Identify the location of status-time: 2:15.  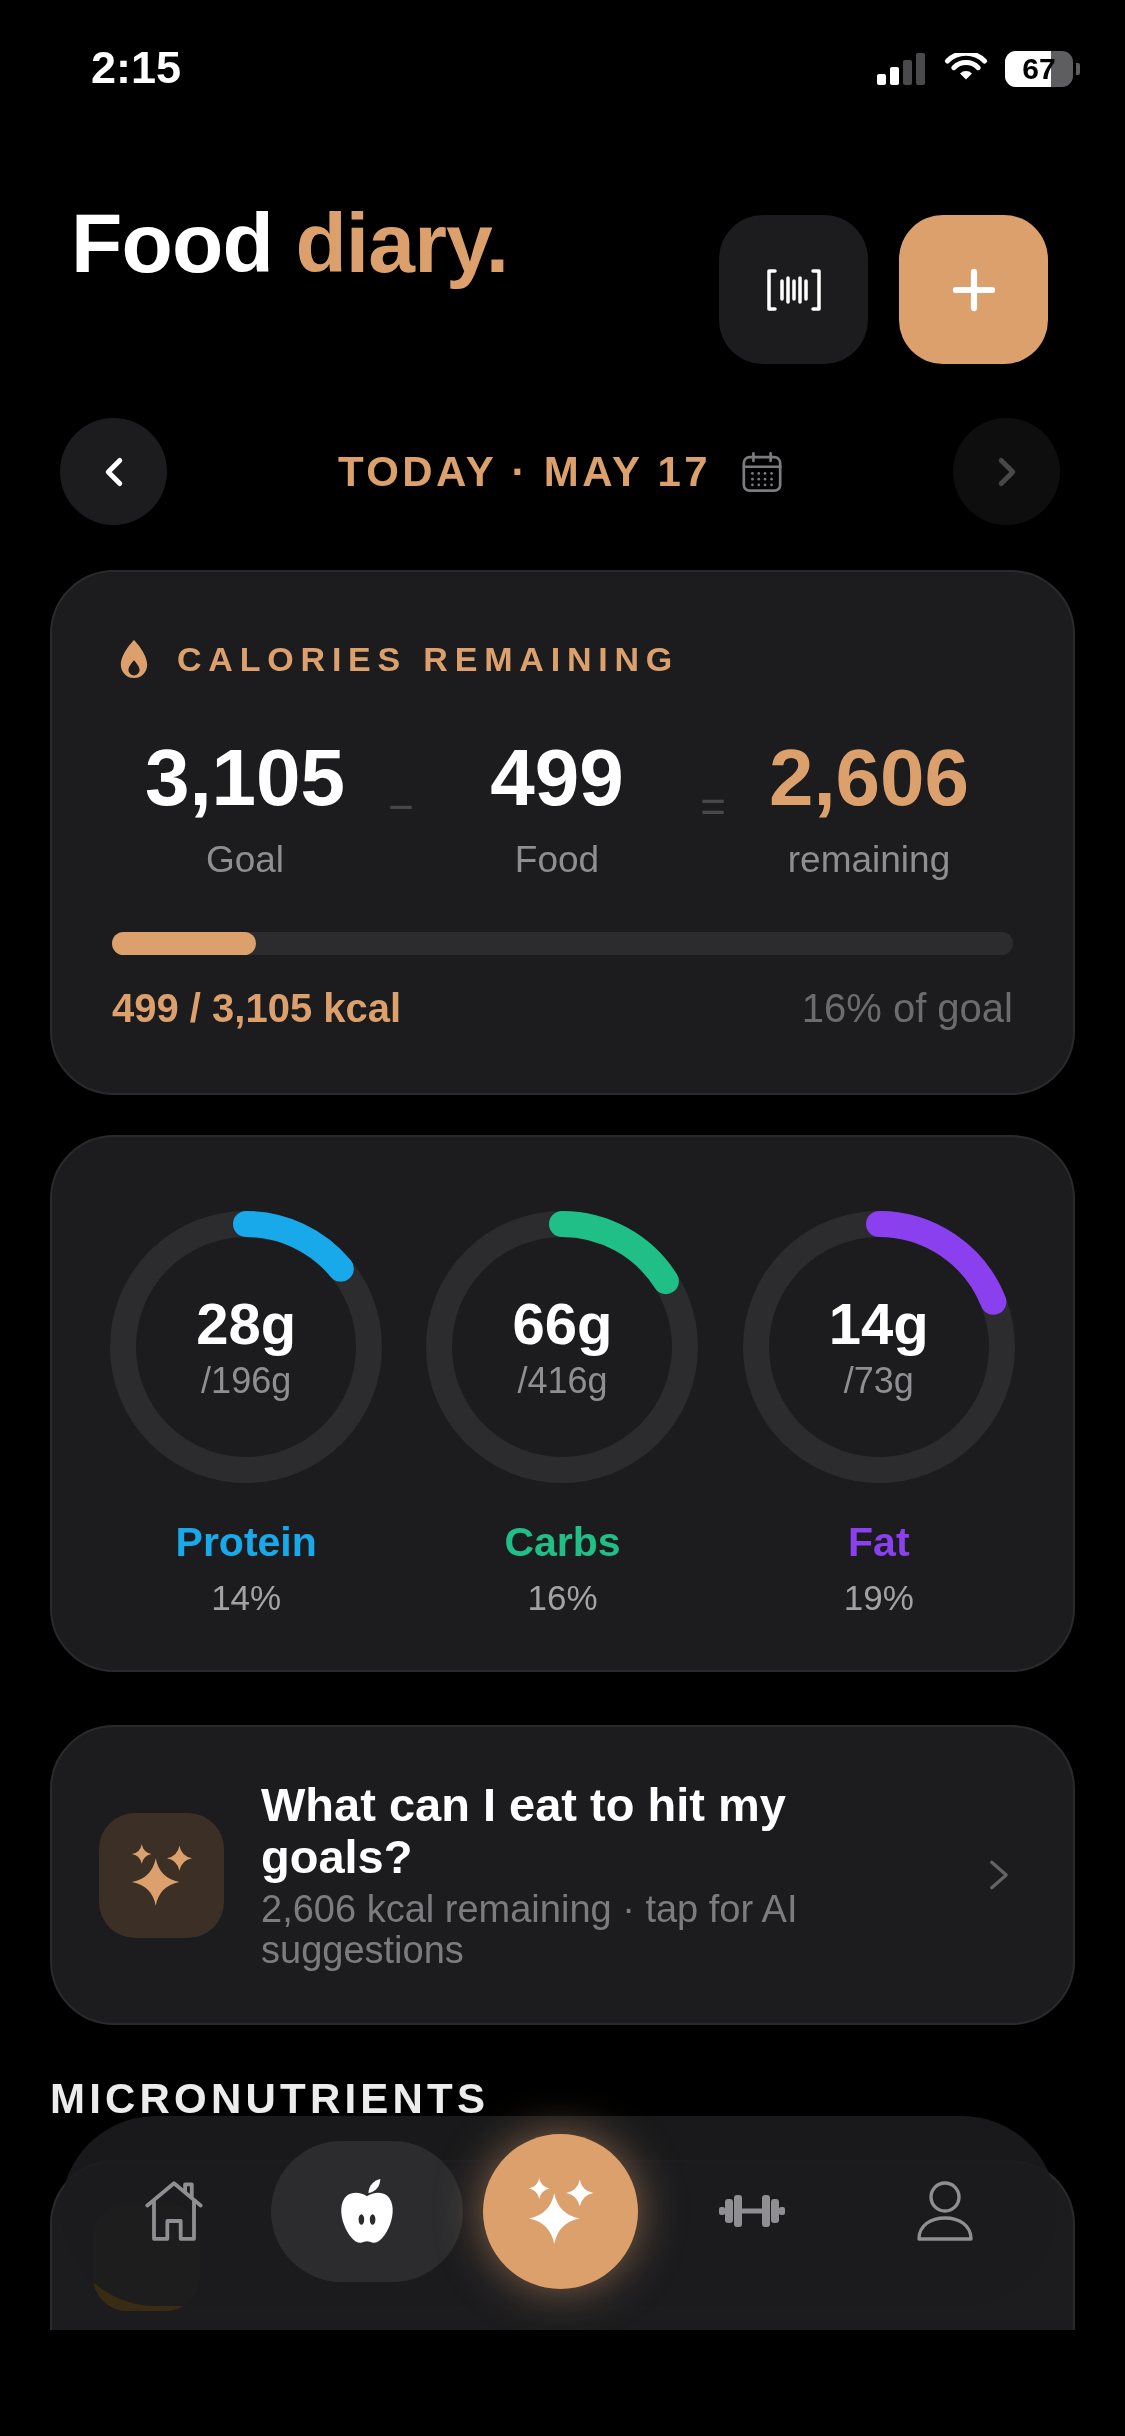
(136, 67).